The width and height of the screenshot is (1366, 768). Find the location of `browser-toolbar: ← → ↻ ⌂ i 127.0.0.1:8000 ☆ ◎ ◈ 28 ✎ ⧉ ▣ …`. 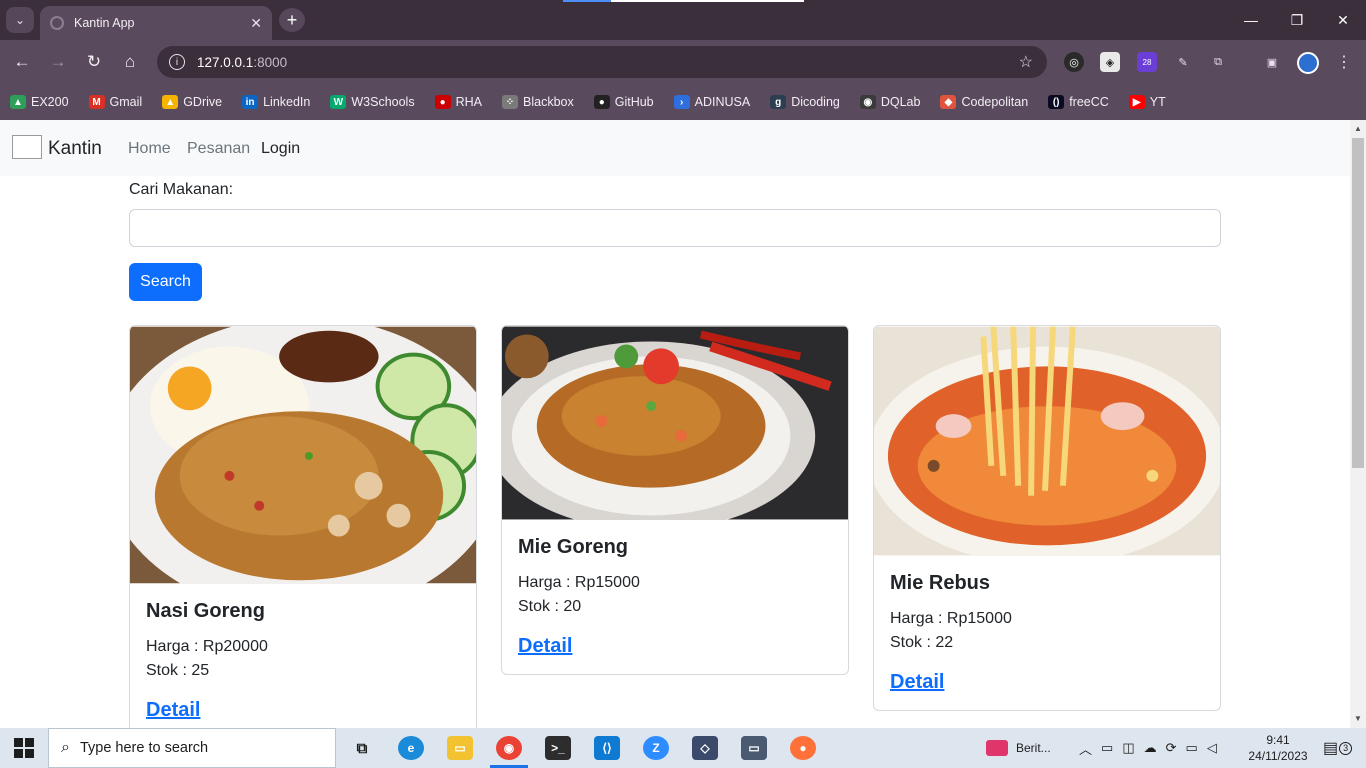

browser-toolbar: ← → ↻ ⌂ i 127.0.0.1:8000 ☆ ◎ ◈ 28 ✎ ⧉ ▣ … is located at coordinates (683, 62).